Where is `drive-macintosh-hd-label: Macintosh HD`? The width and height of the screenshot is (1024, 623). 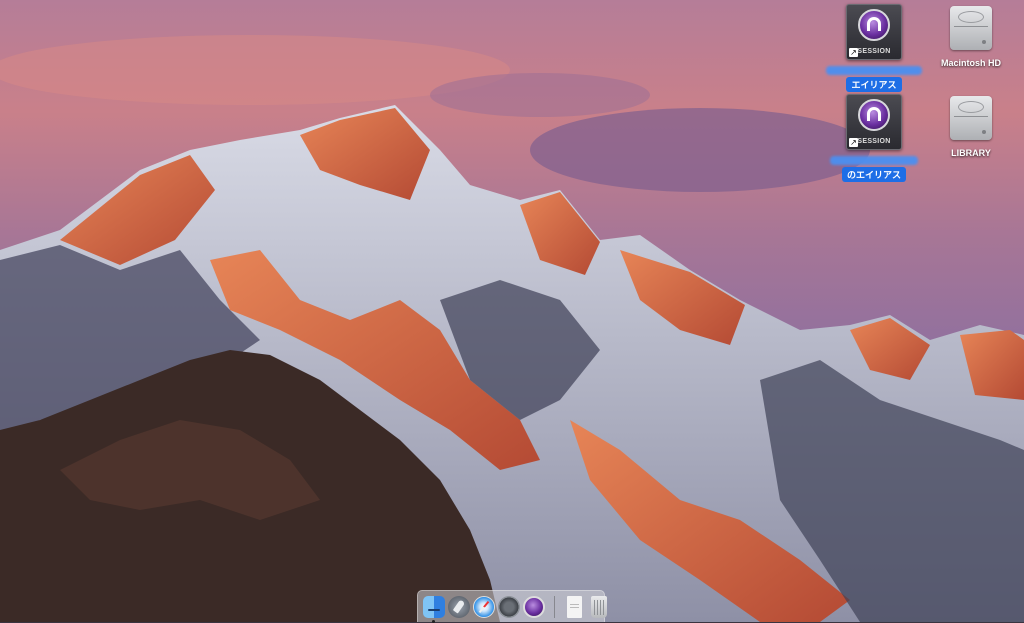 drive-macintosh-hd-label: Macintosh HD is located at coordinates (970, 63).